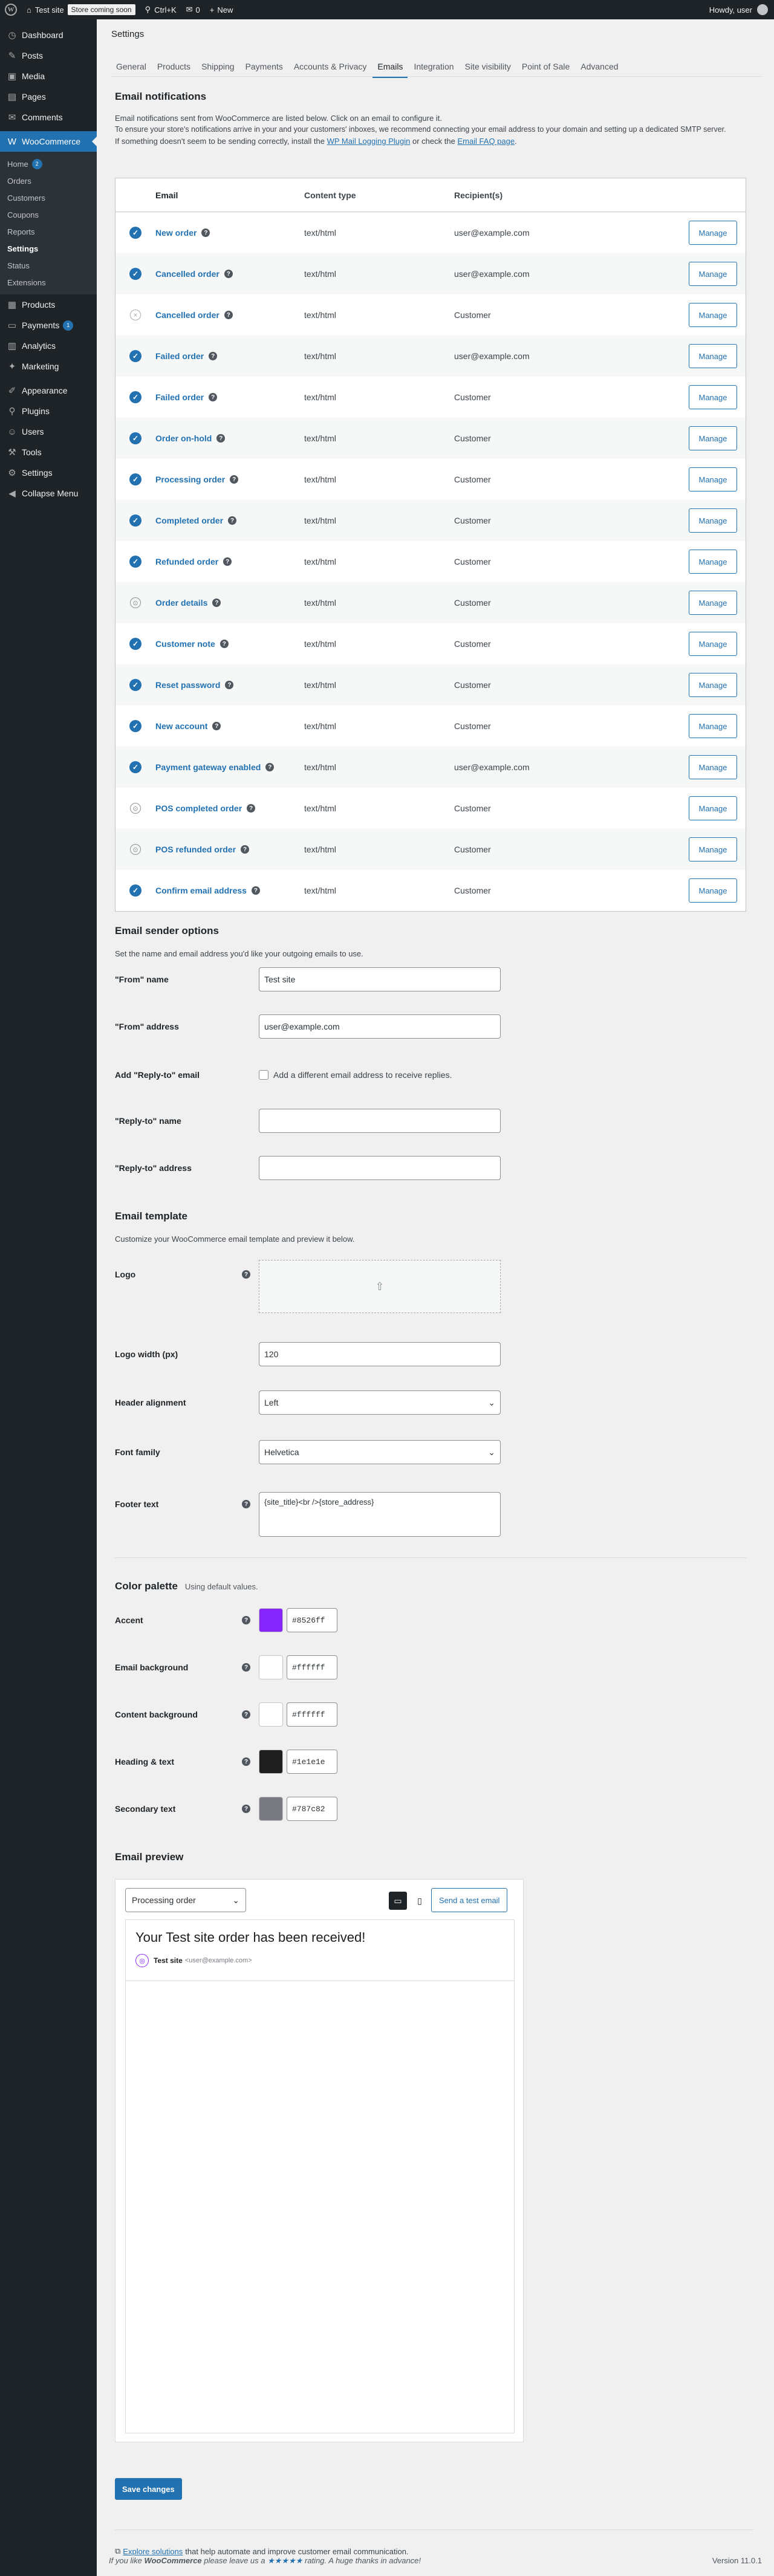 The height and width of the screenshot is (2576, 774). I want to click on from-name-input: Test site, so click(380, 979).